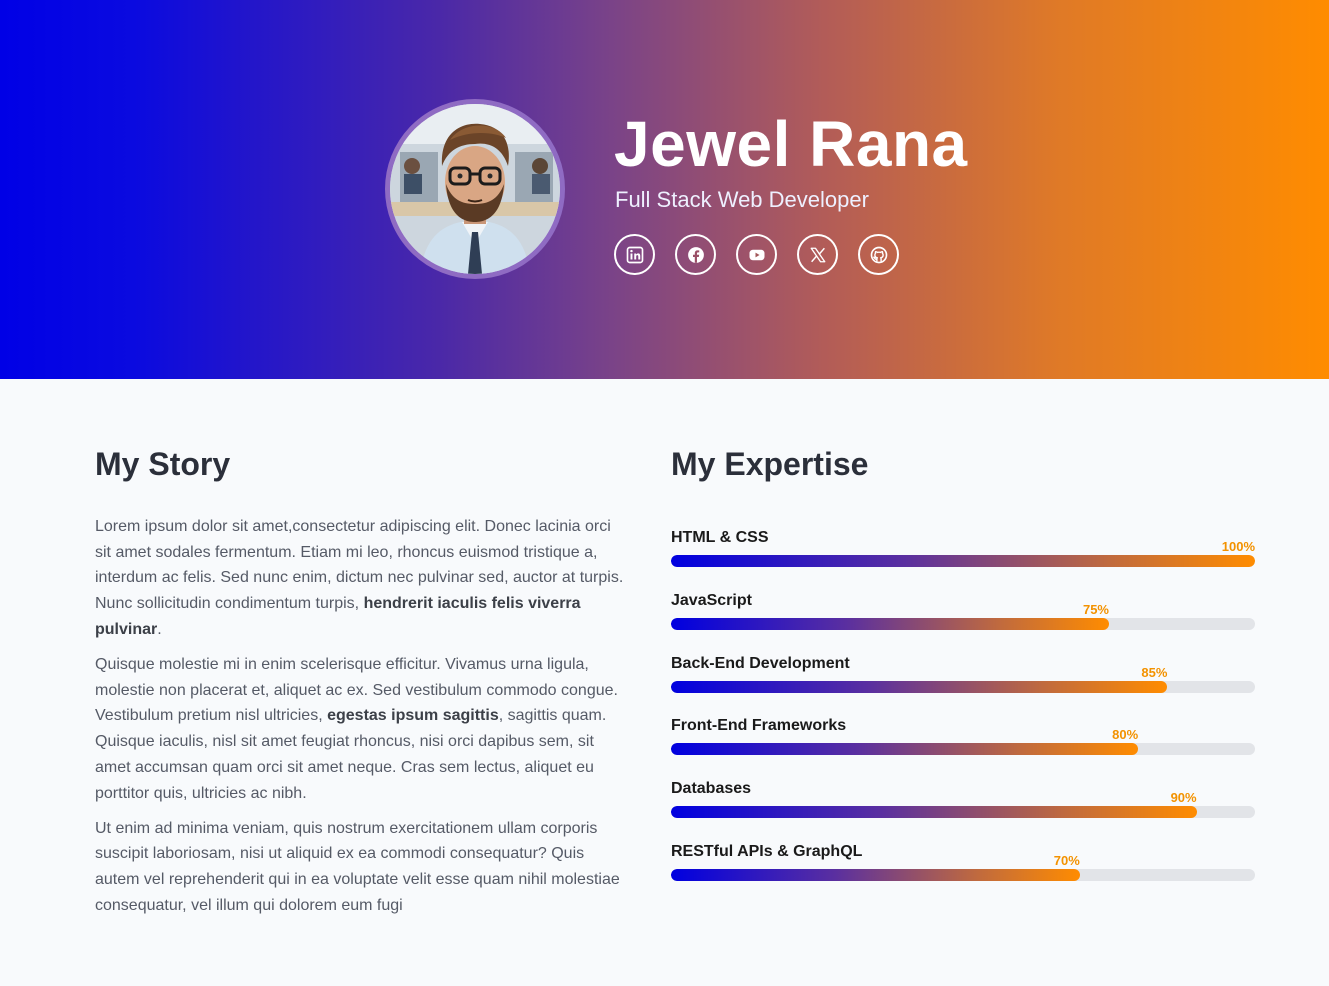 The height and width of the screenshot is (986, 1329). I want to click on youtube-link, so click(756, 254).